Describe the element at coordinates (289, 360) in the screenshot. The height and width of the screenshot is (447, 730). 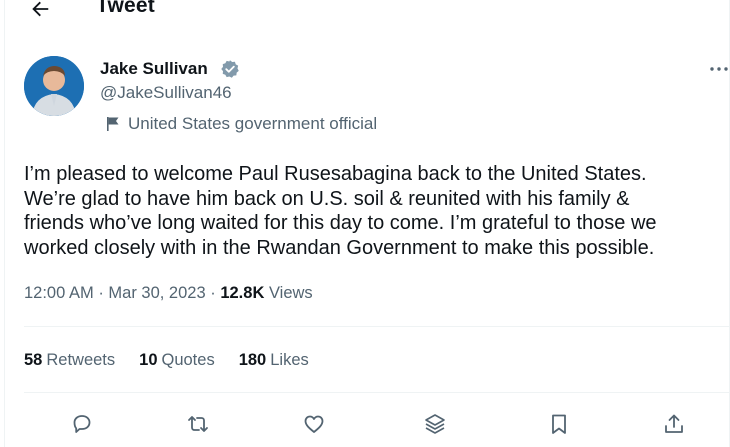
I see `likes-label: Likes` at that location.